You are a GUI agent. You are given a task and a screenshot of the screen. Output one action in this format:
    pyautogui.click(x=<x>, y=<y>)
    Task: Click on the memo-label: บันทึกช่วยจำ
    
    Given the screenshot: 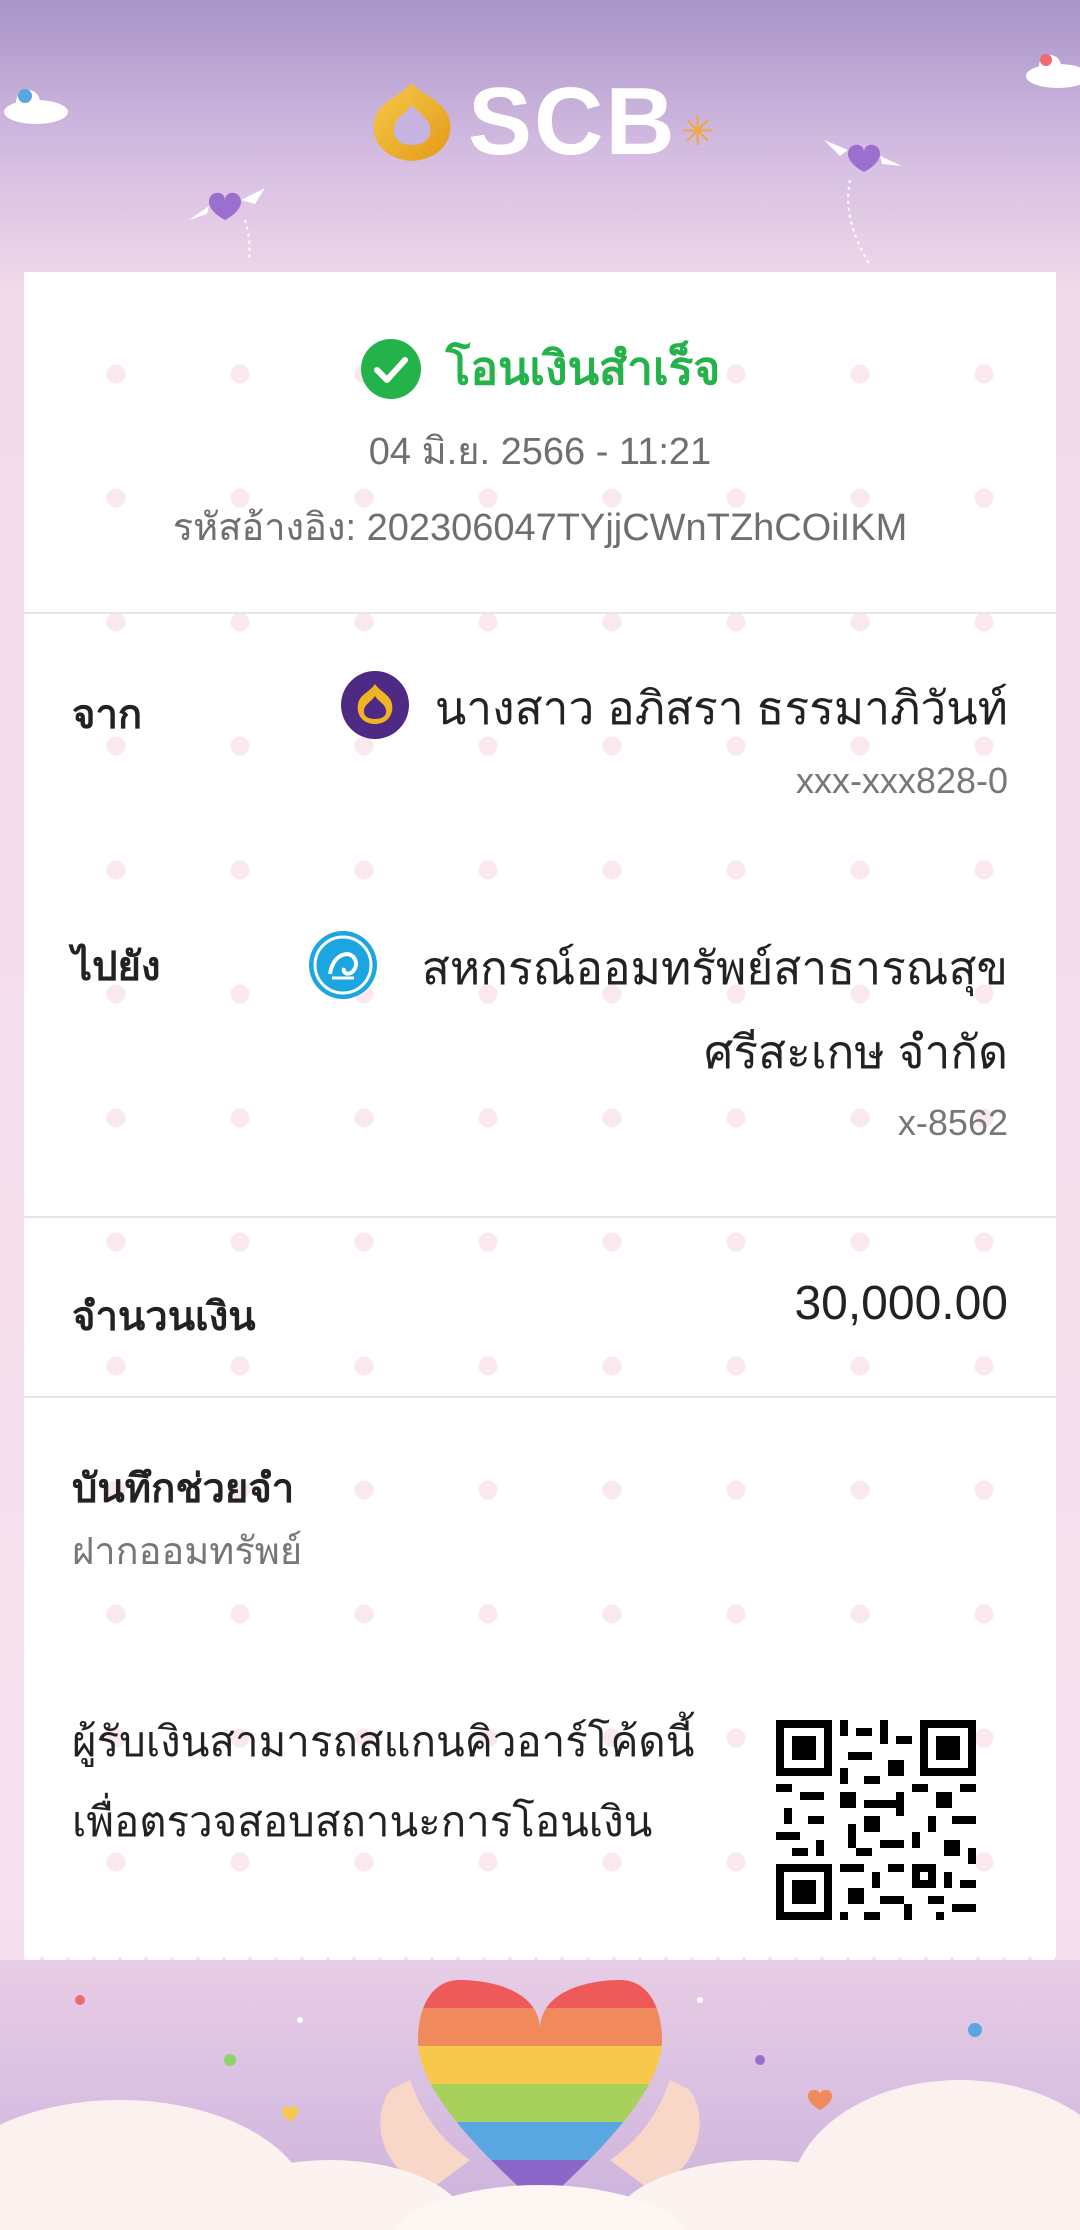 What is the action you would take?
    pyautogui.click(x=183, y=1489)
    